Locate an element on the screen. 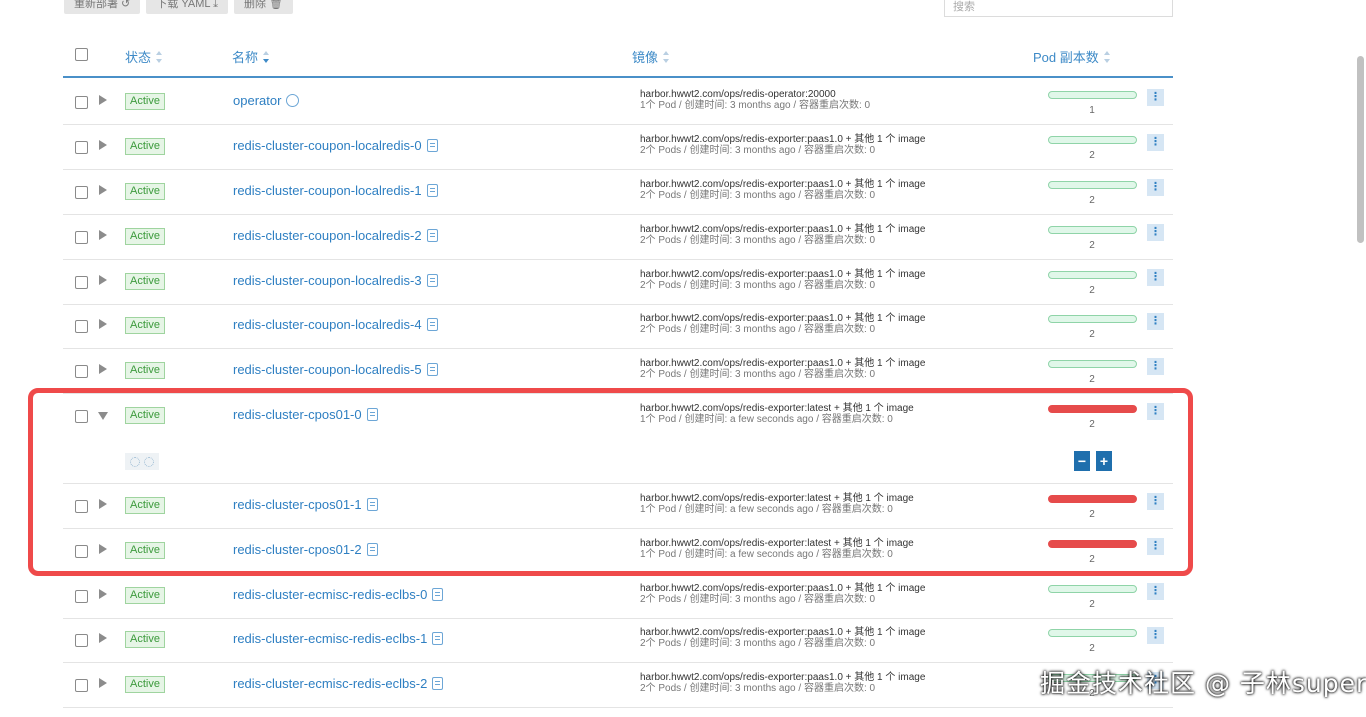 This screenshot has width=1366, height=717. workload-name-link: redis-cluster-ecmisc-redis-eclbs-0 is located at coordinates (338, 594).